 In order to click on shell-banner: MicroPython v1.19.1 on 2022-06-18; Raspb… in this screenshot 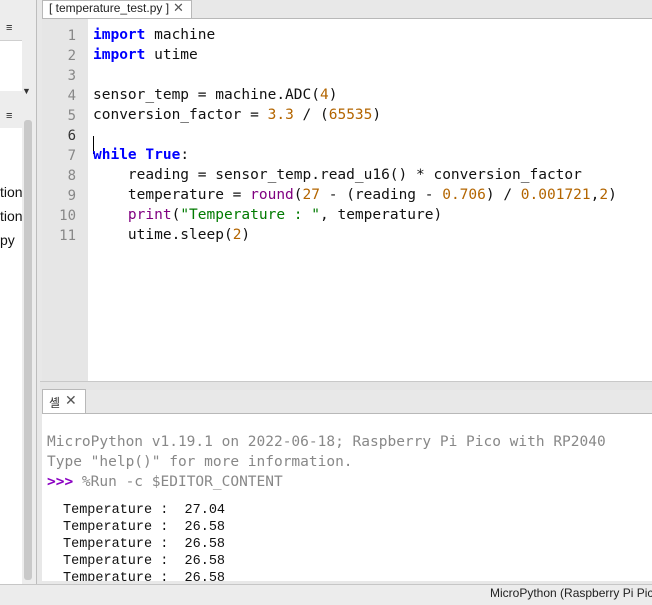, I will do `click(326, 442)`.